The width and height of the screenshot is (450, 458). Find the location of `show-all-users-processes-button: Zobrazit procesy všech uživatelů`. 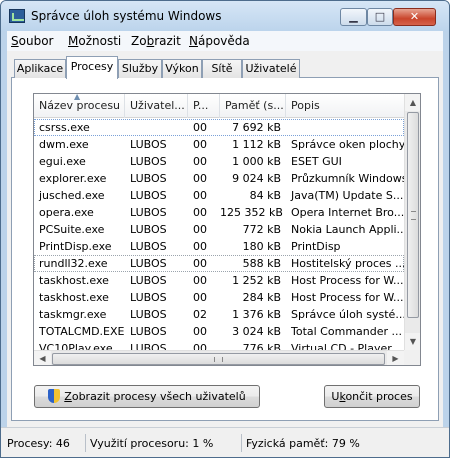

show-all-users-processes-button: Zobrazit procesy všech uživatelů is located at coordinates (147, 396).